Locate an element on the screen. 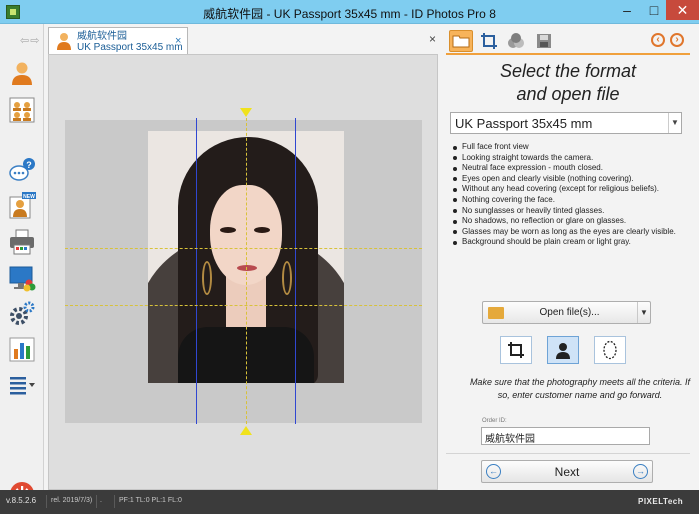  bottom-marker is located at coordinates (246, 430).